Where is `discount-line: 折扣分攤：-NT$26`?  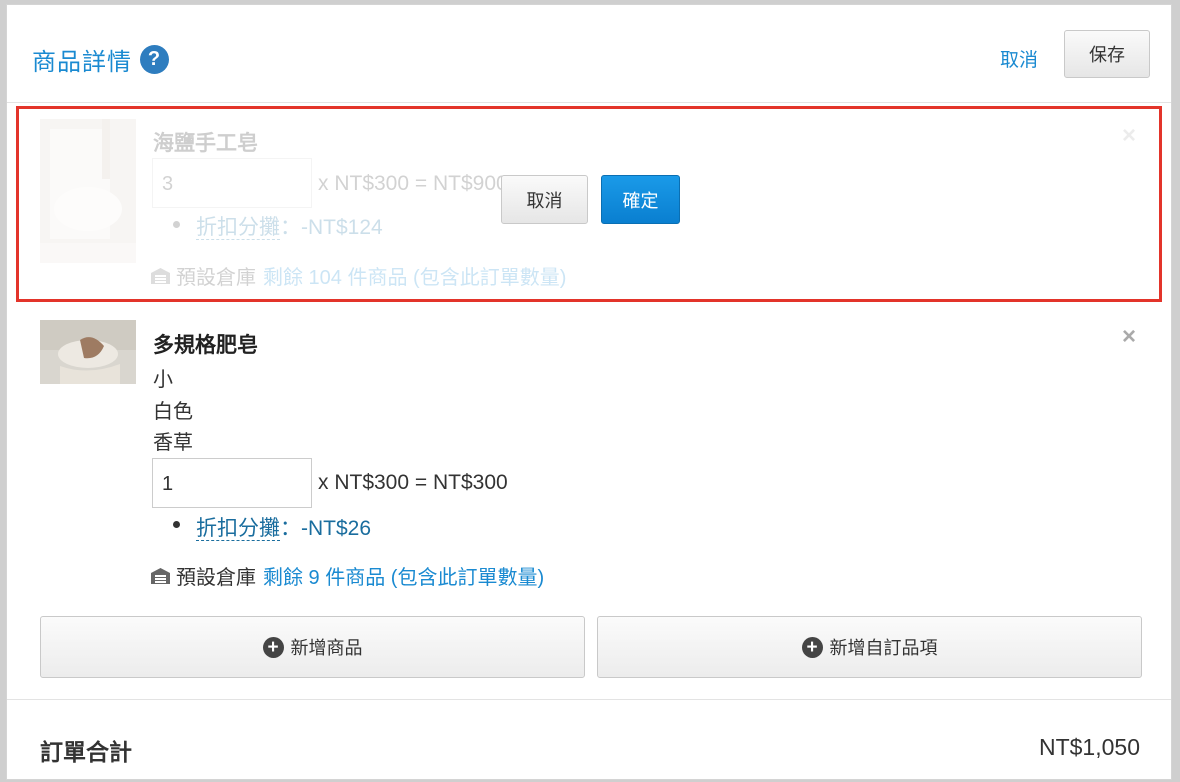
discount-line: 折扣分攤：-NT$26 is located at coordinates (283, 527).